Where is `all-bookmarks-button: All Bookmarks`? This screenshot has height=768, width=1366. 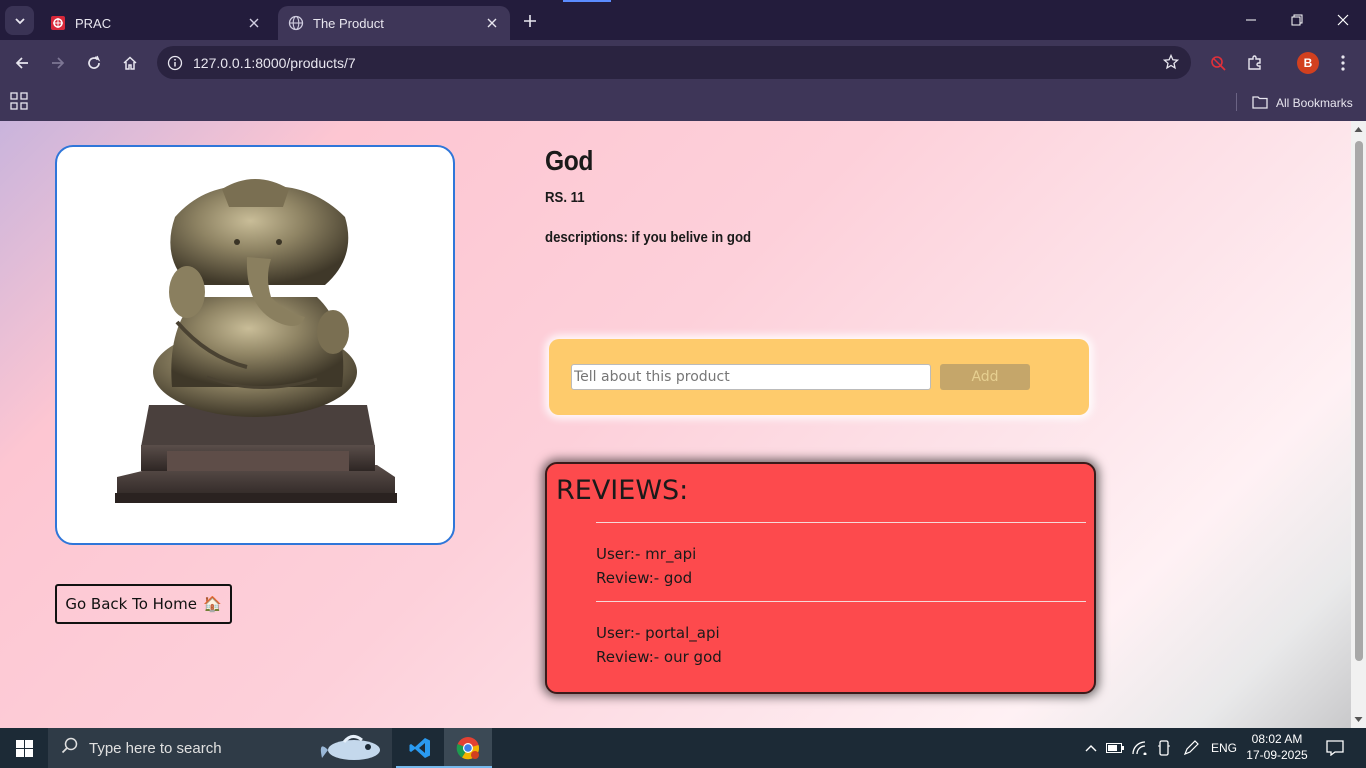 all-bookmarks-button: All Bookmarks is located at coordinates (1302, 103).